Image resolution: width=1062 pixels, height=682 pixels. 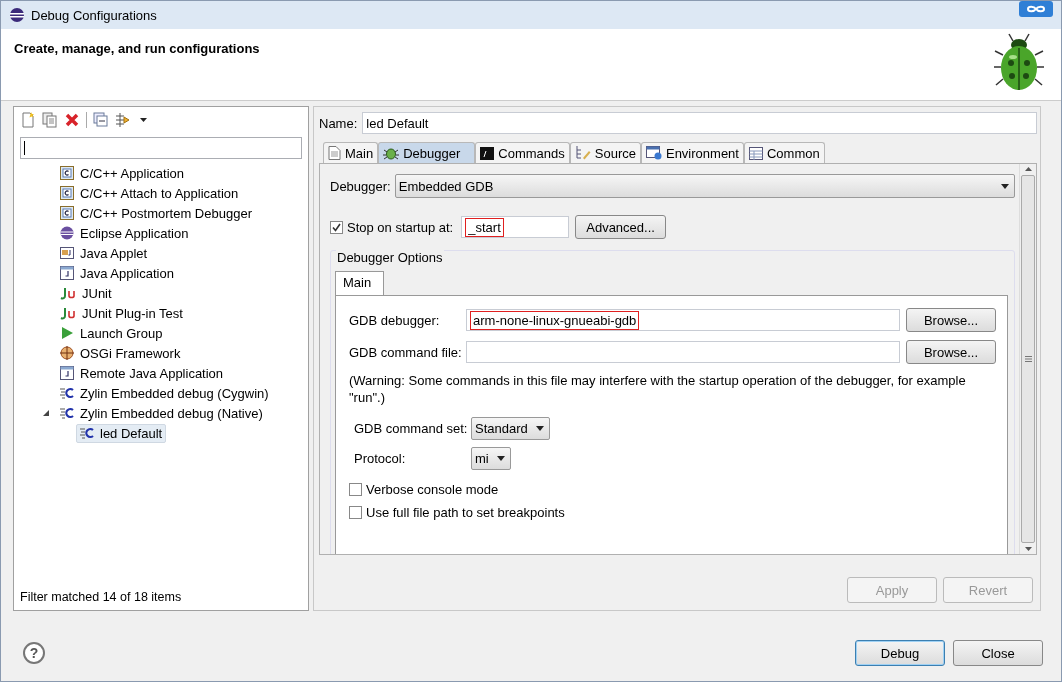 What do you see at coordinates (1028, 549) in the screenshot?
I see `scroll-down-icon` at bounding box center [1028, 549].